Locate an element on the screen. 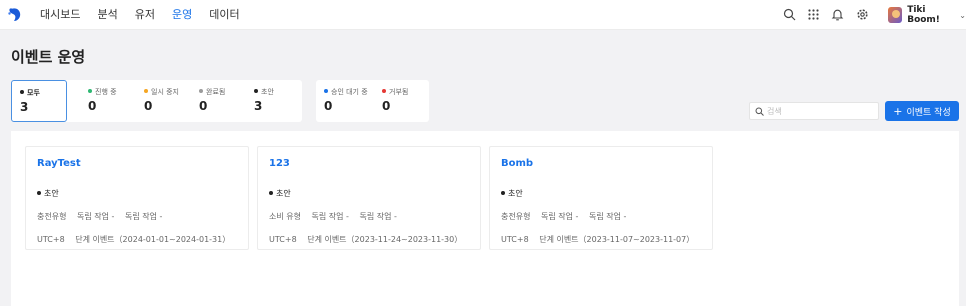 This screenshot has height=306, width=966. event-tags: 소비 유형 독립 작업 - 독립 작업 - is located at coordinates (337, 216).